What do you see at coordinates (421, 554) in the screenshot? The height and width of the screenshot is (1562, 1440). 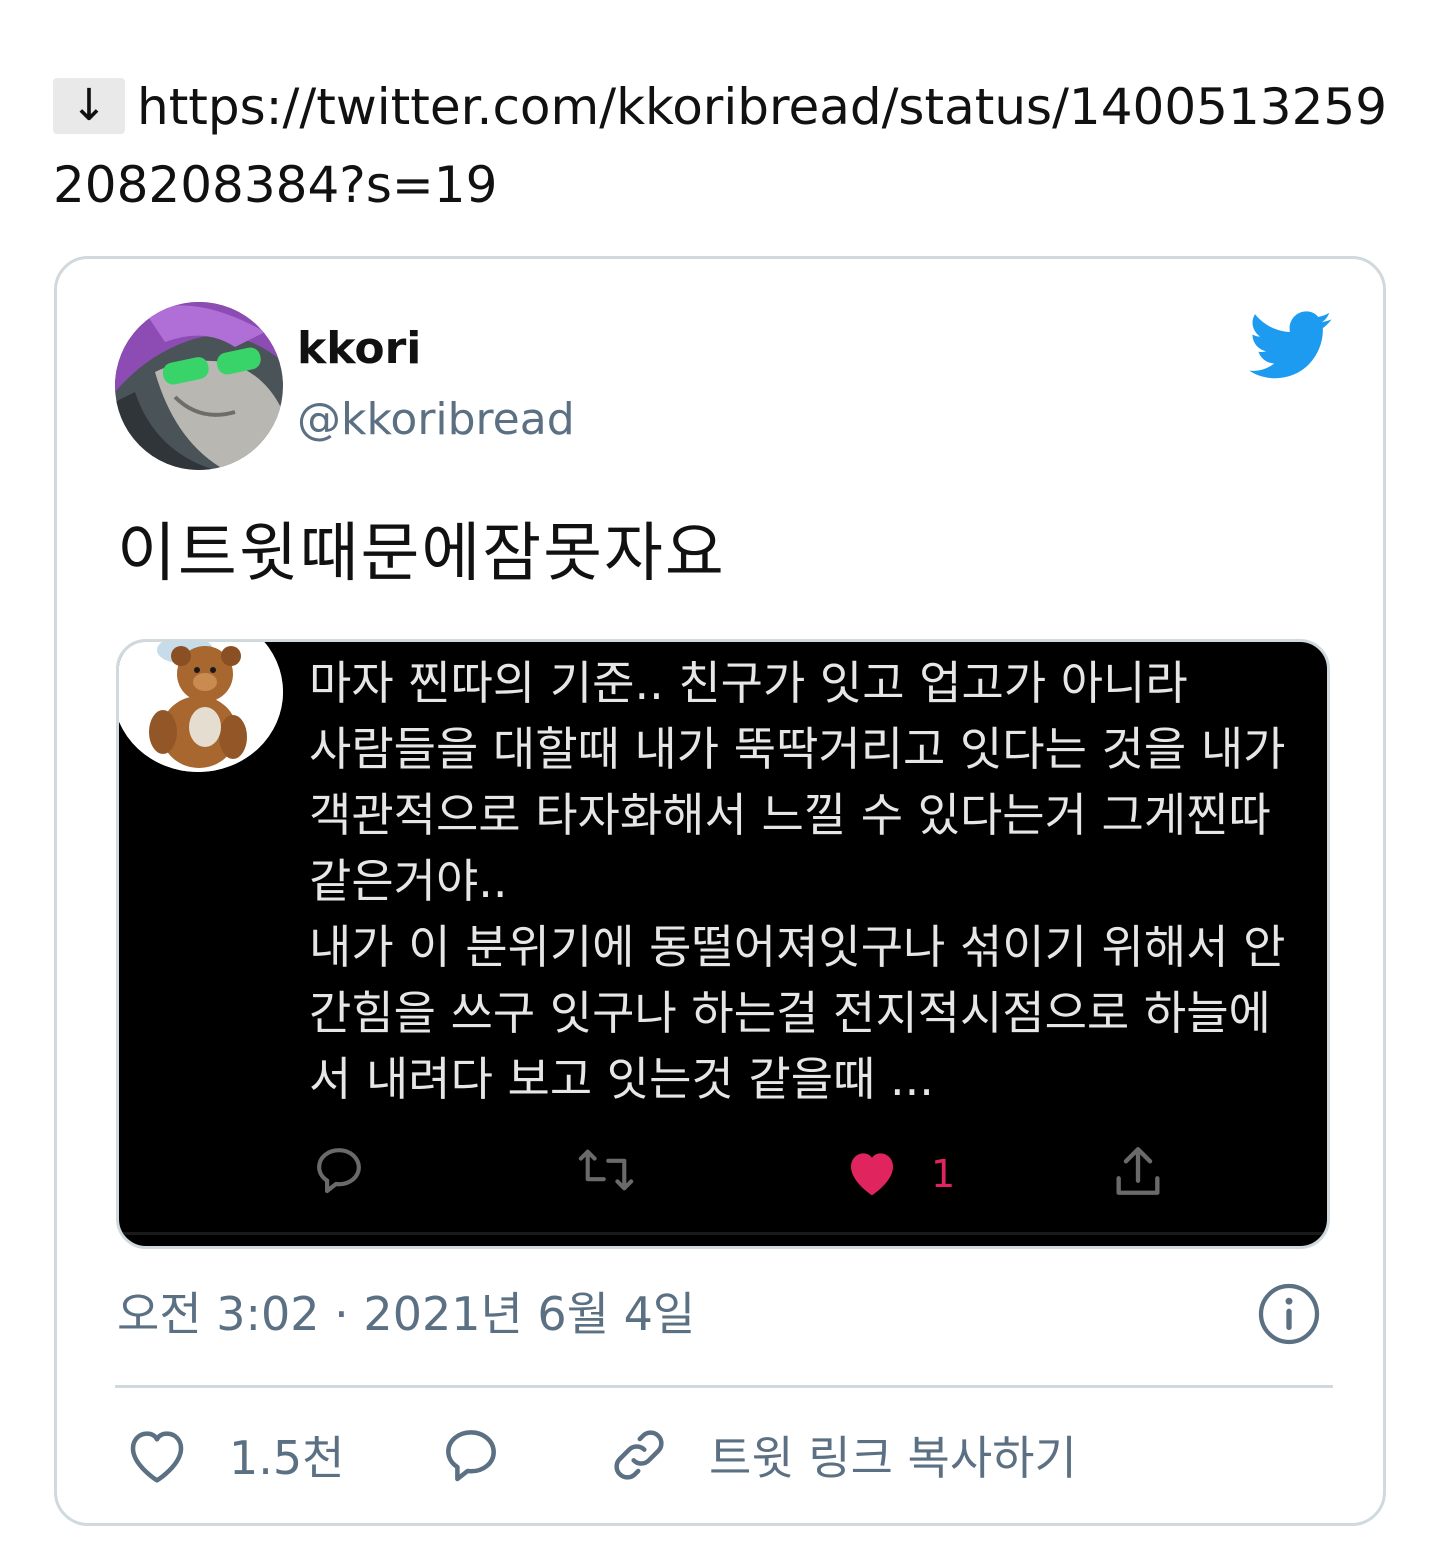 I see `tweet-text: 이트윗때문에잠못자요` at bounding box center [421, 554].